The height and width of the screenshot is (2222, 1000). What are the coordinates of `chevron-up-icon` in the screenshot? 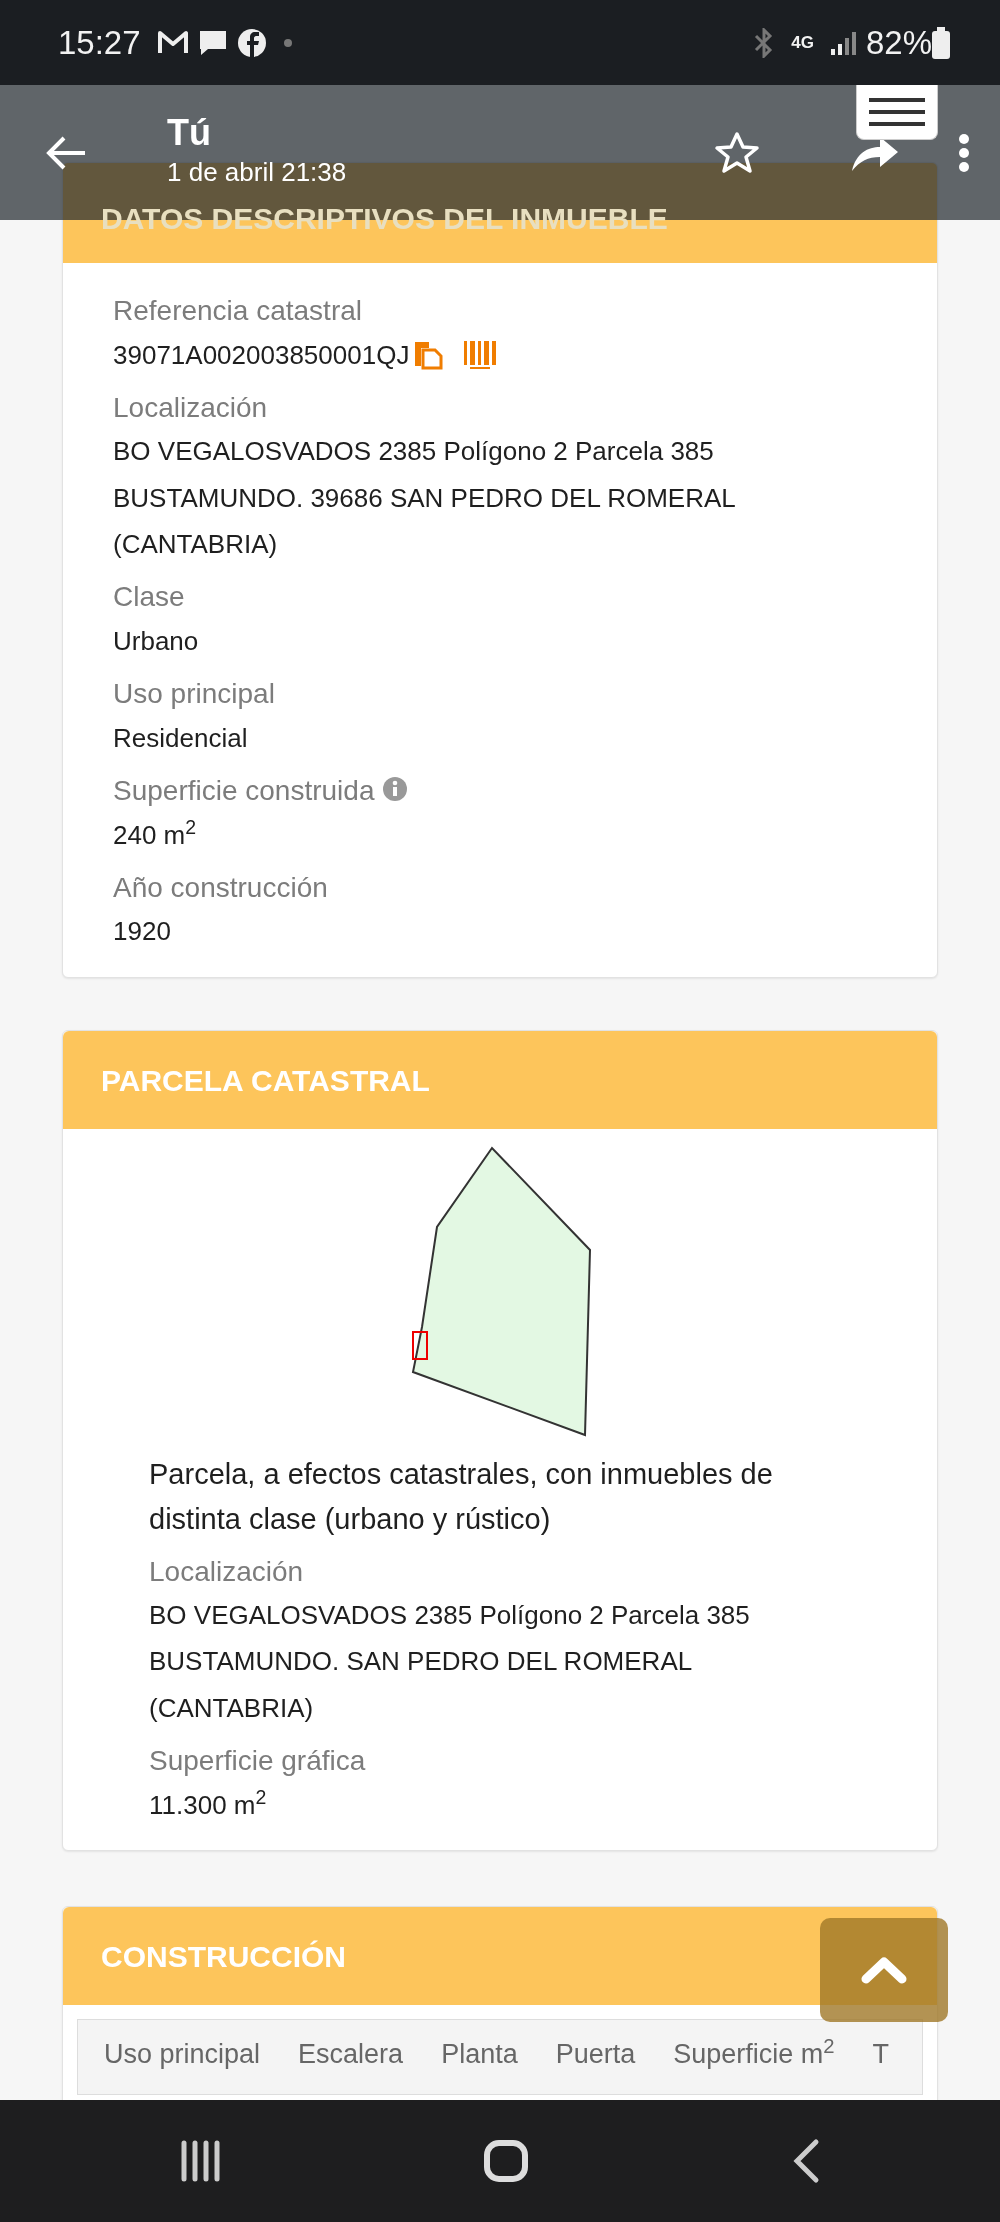 It's located at (884, 1970).